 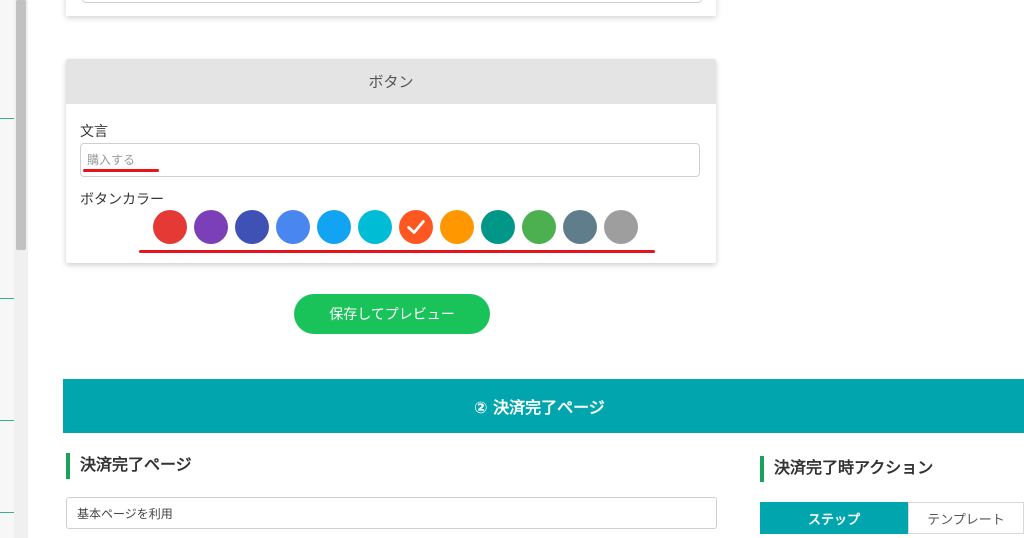 What do you see at coordinates (21, 125) in the screenshot?
I see `scrollbar-thumb` at bounding box center [21, 125].